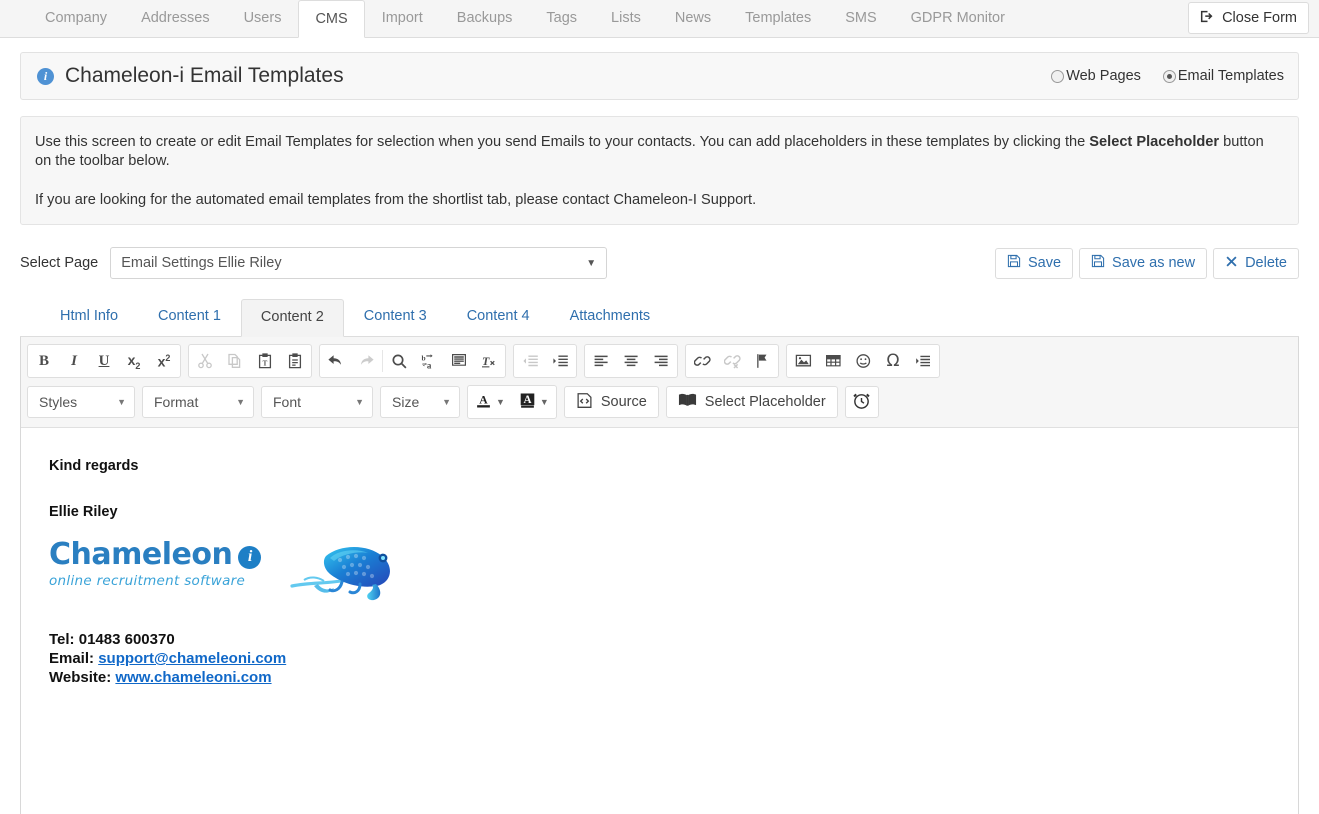  I want to click on nav-tab-sms: SMS, so click(860, 18).